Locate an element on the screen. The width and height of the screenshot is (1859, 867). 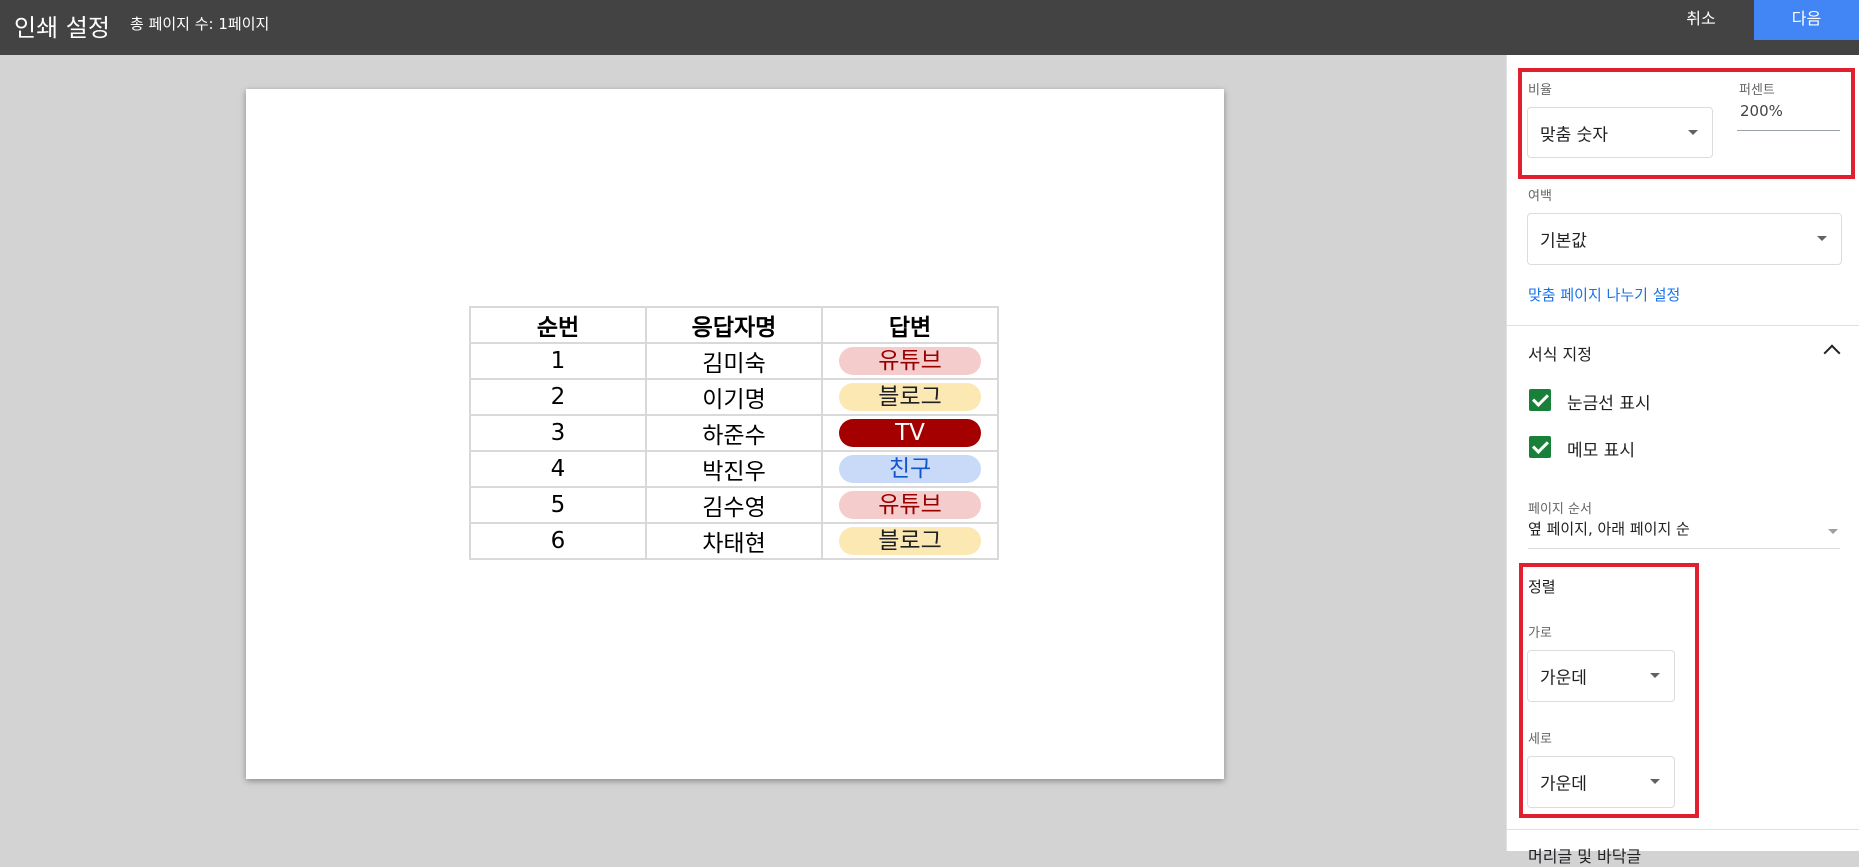
header-footer-section-title: 머리글 및 바닥글 is located at coordinates (1584, 855).